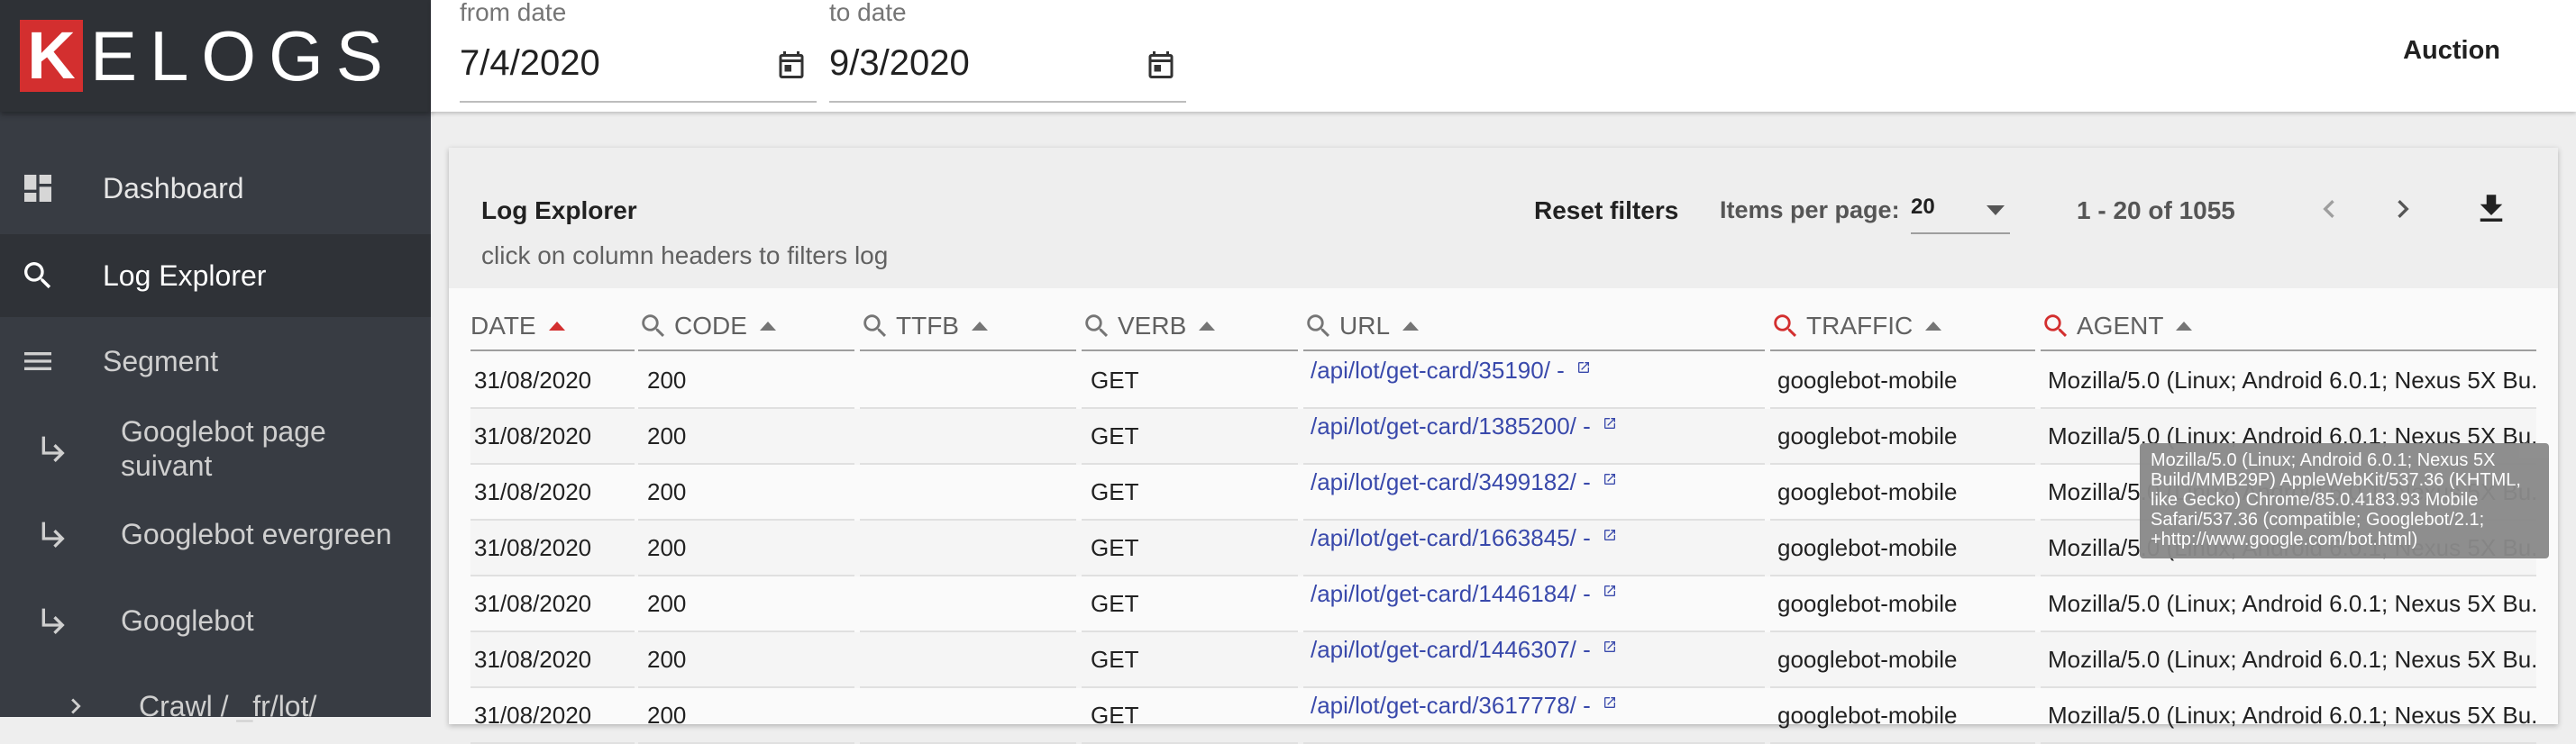 The image size is (2576, 744). Describe the element at coordinates (256, 534) in the screenshot. I see `sidebar-item-label: Googlebot evergreen` at that location.